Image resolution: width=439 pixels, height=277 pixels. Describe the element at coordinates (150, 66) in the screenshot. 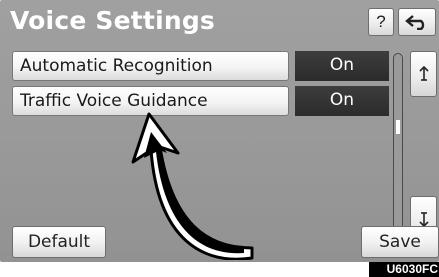

I see `setting-automatic-recognition-button: Automatic Recognition` at that location.